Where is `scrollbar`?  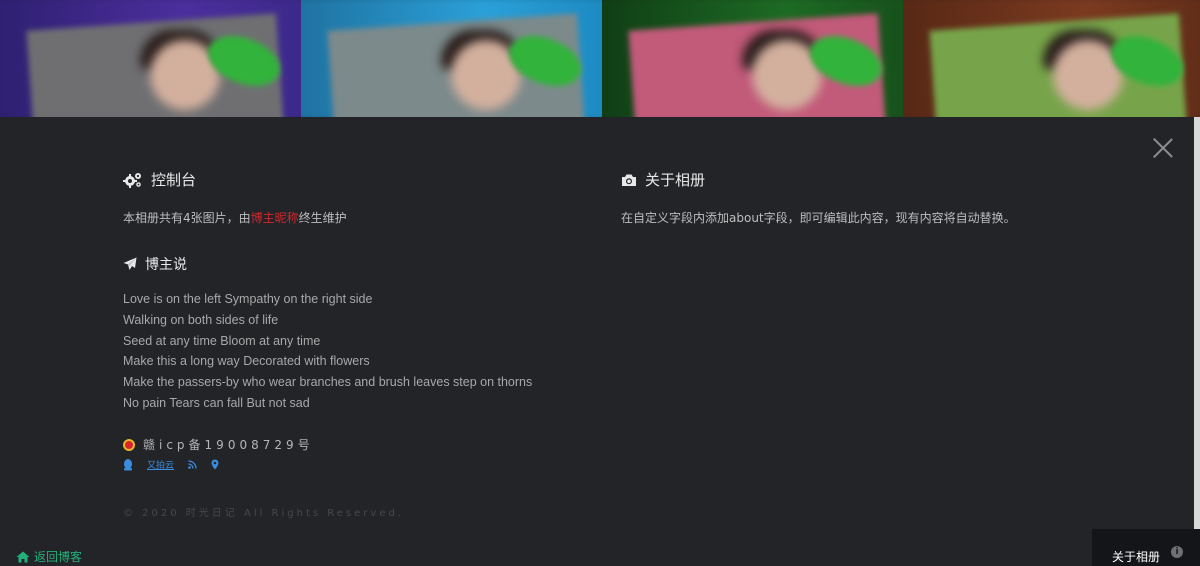
scrollbar is located at coordinates (1197, 323).